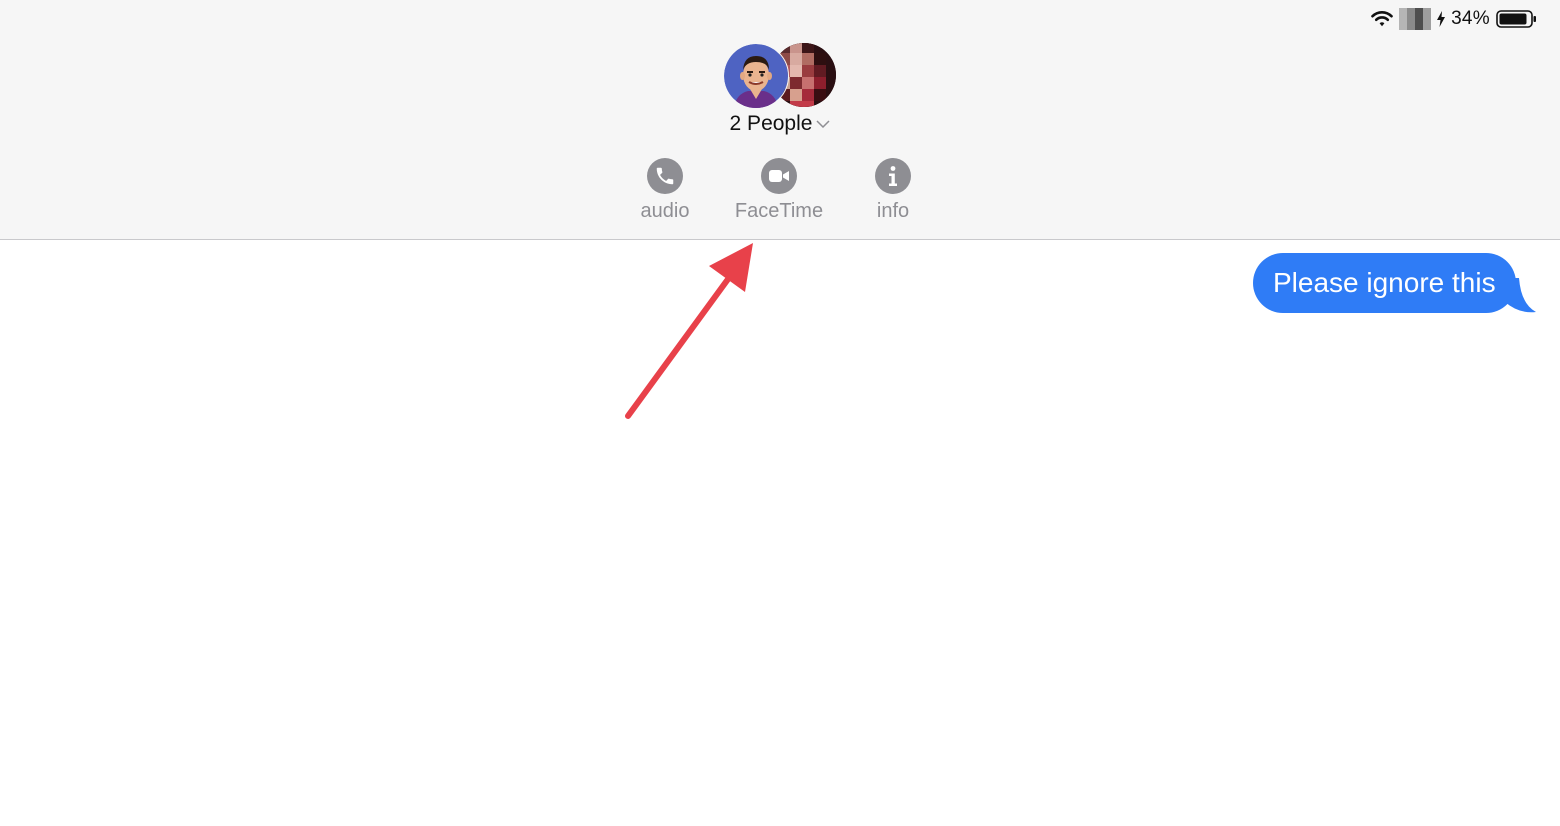 The width and height of the screenshot is (1560, 826). What do you see at coordinates (1516, 19) in the screenshot?
I see `battery-icon` at bounding box center [1516, 19].